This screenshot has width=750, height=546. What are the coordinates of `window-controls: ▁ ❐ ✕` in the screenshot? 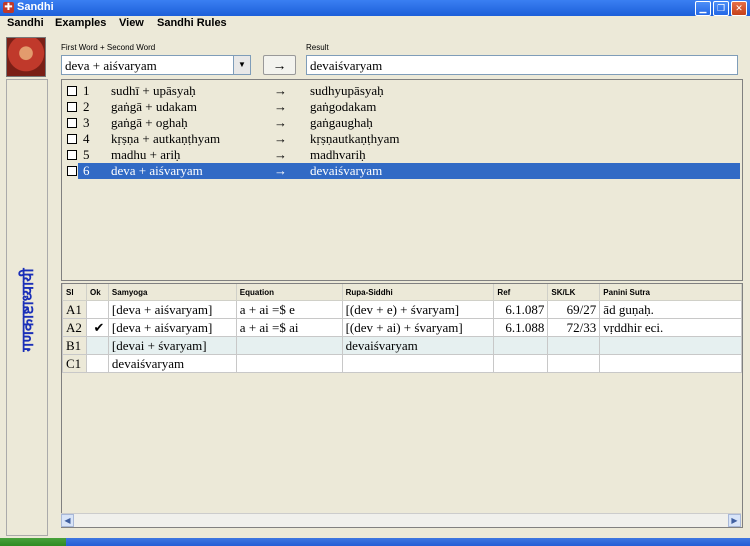 It's located at (721, 8).